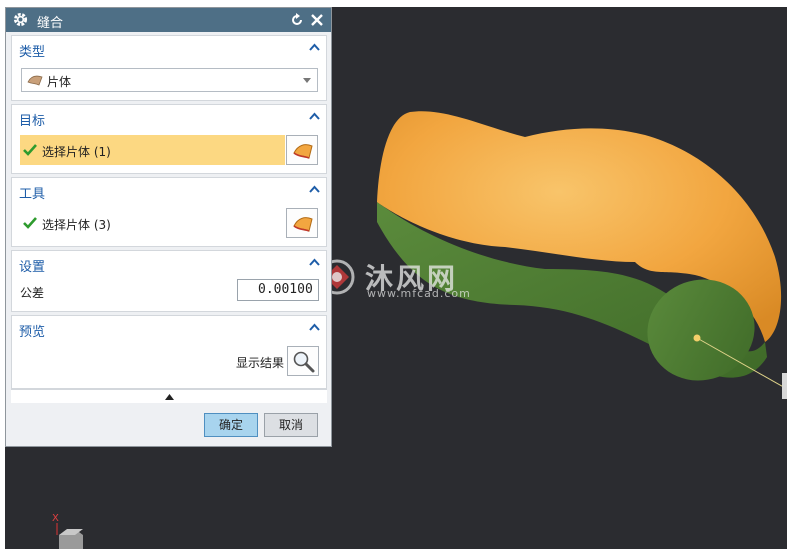  I want to click on show-result-button, so click(303, 361).